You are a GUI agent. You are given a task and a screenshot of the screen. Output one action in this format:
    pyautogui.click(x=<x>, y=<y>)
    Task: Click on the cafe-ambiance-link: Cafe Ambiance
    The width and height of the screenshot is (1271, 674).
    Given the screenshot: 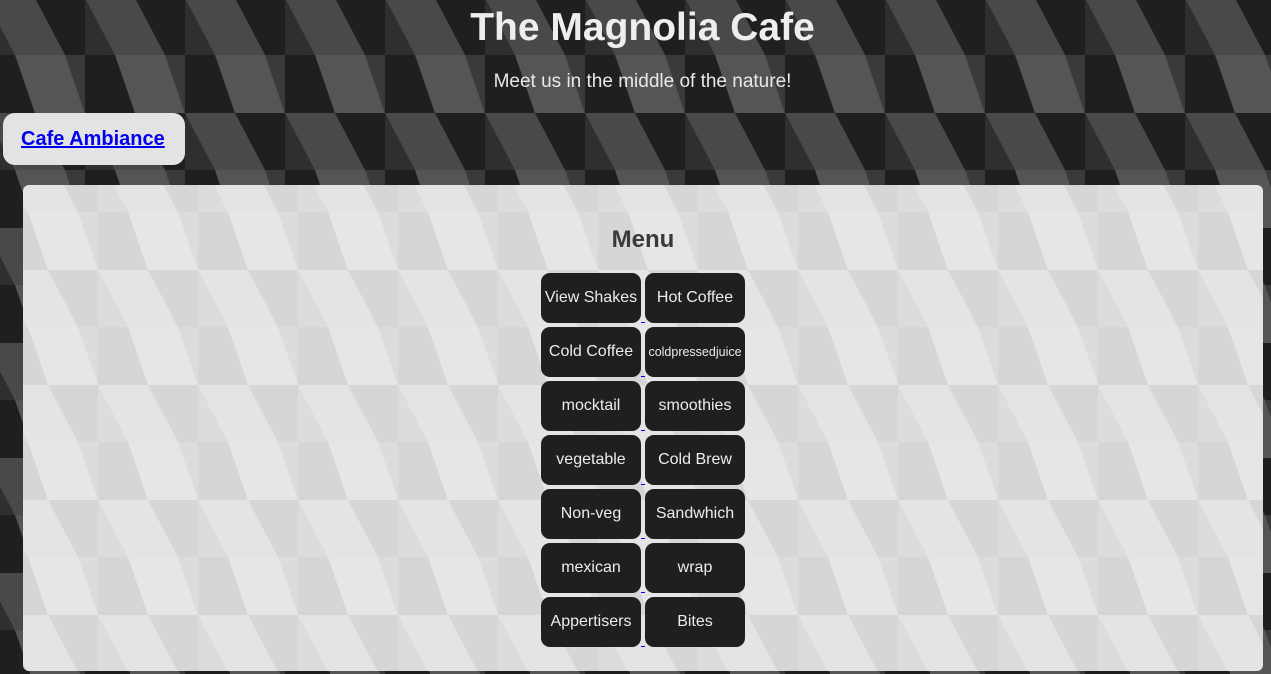 What is the action you would take?
    pyautogui.click(x=93, y=139)
    